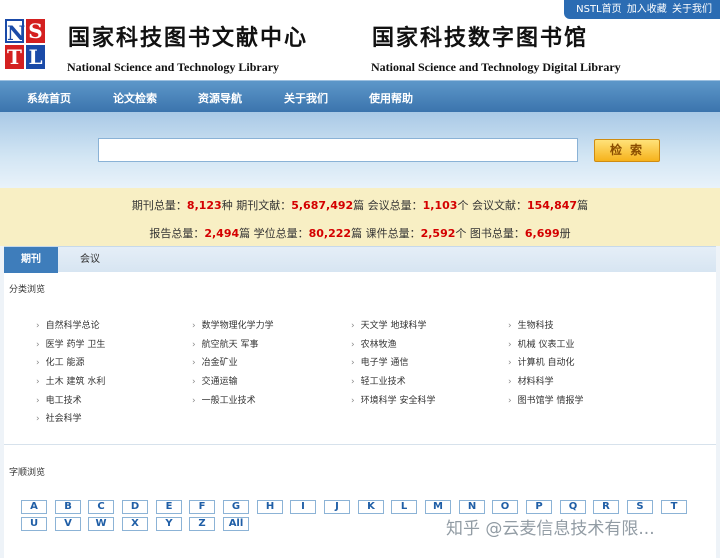 This screenshot has height=558, width=720. Describe the element at coordinates (388, 324) in the screenshot. I see `category-link: › 天文学 地球科学` at that location.